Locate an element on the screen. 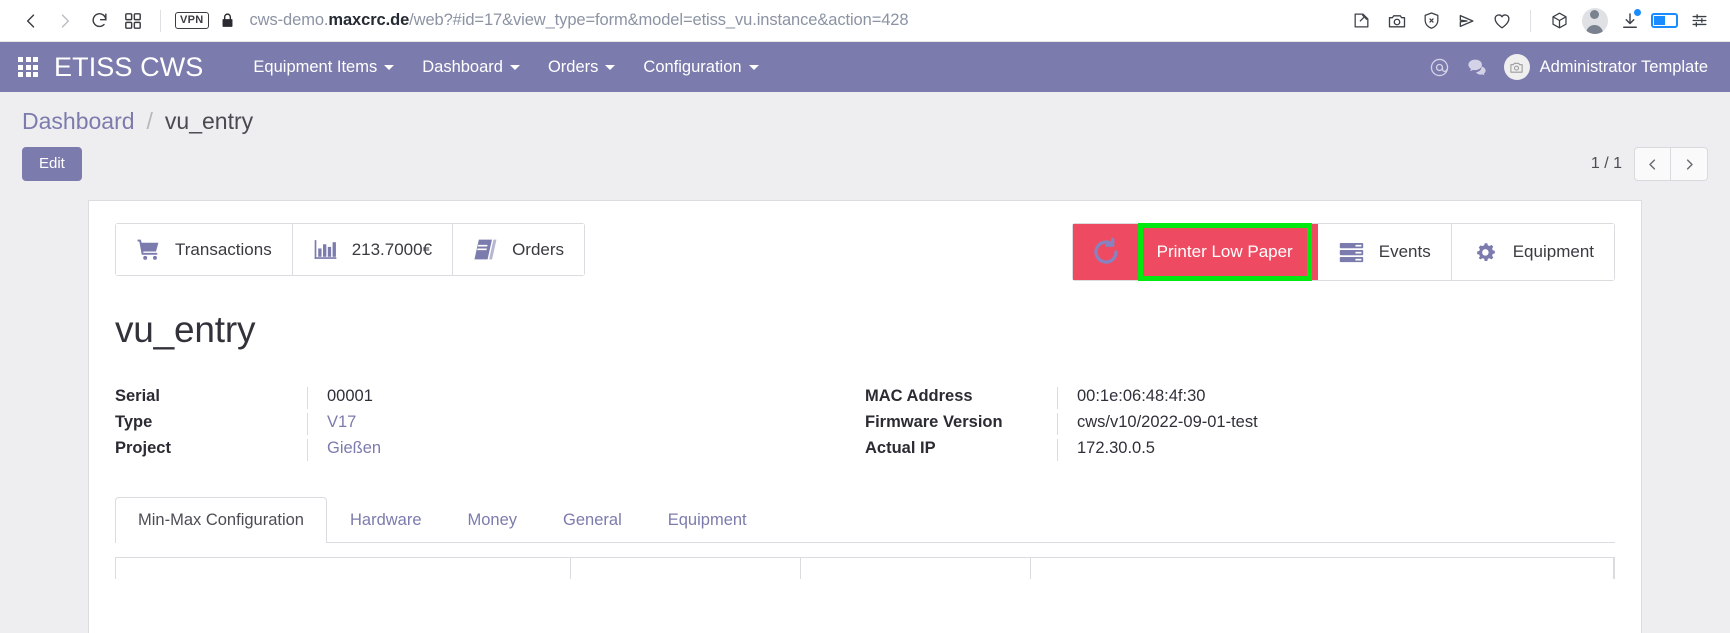  user-avatar-icon is located at coordinates (1516, 67).